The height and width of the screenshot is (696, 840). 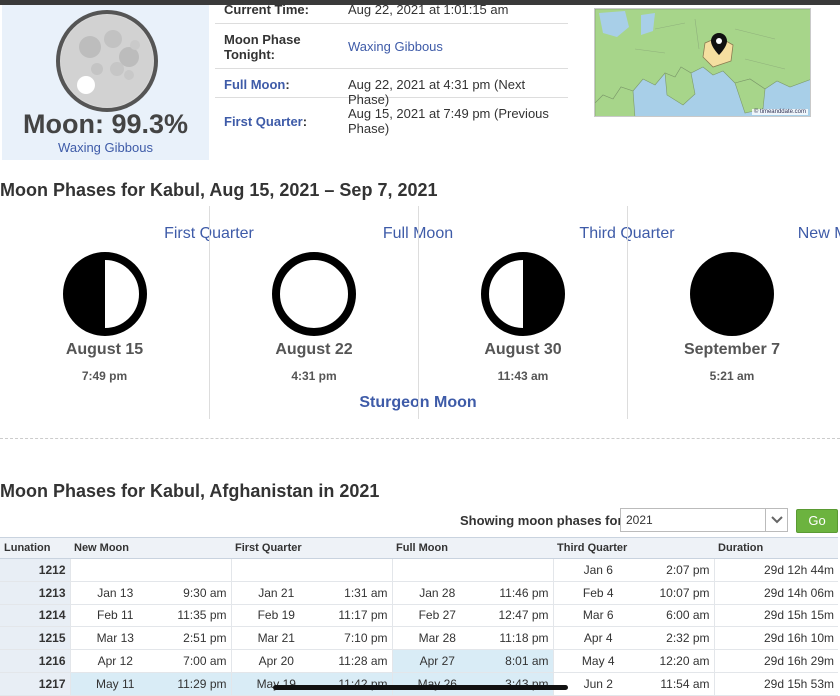 What do you see at coordinates (776, 684) in the screenshot?
I see `duration-cell: 29d 15h 53m` at bounding box center [776, 684].